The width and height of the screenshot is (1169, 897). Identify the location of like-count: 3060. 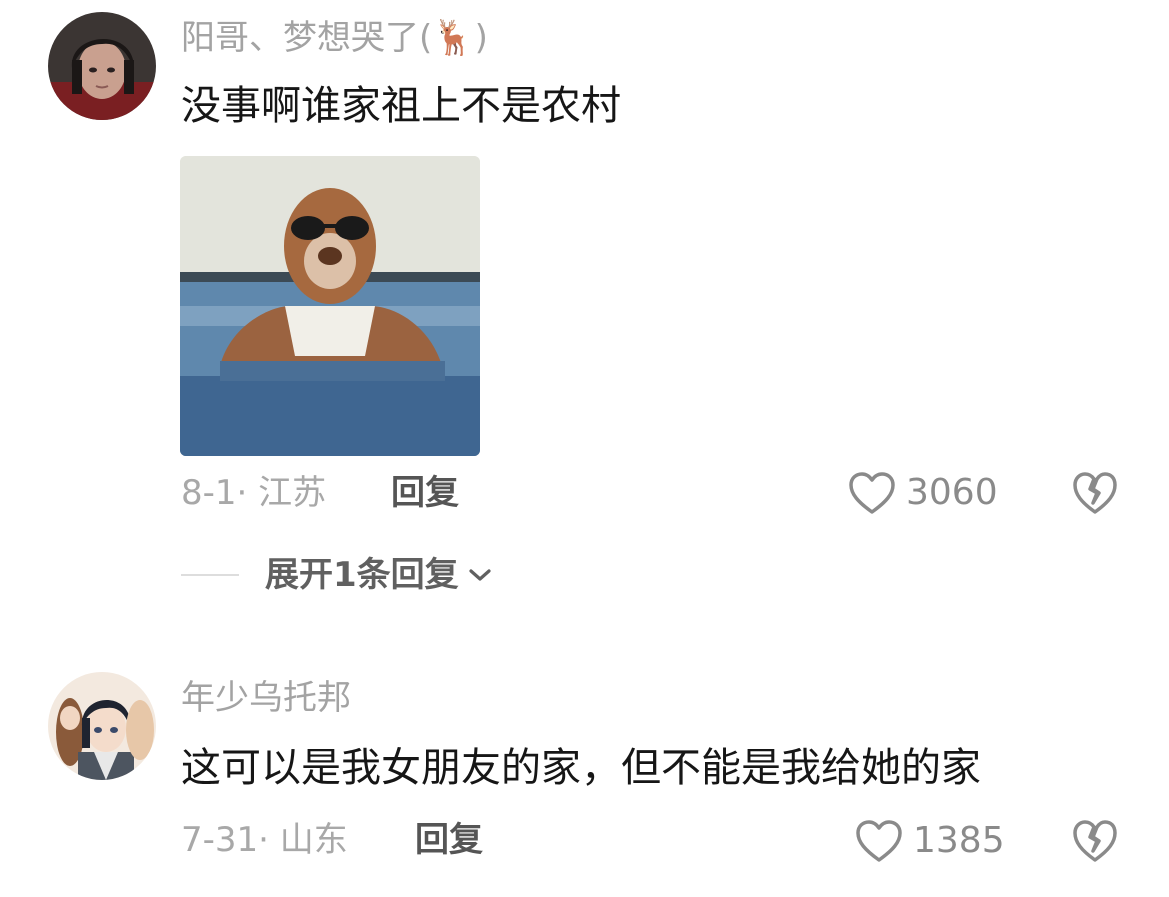
(952, 492).